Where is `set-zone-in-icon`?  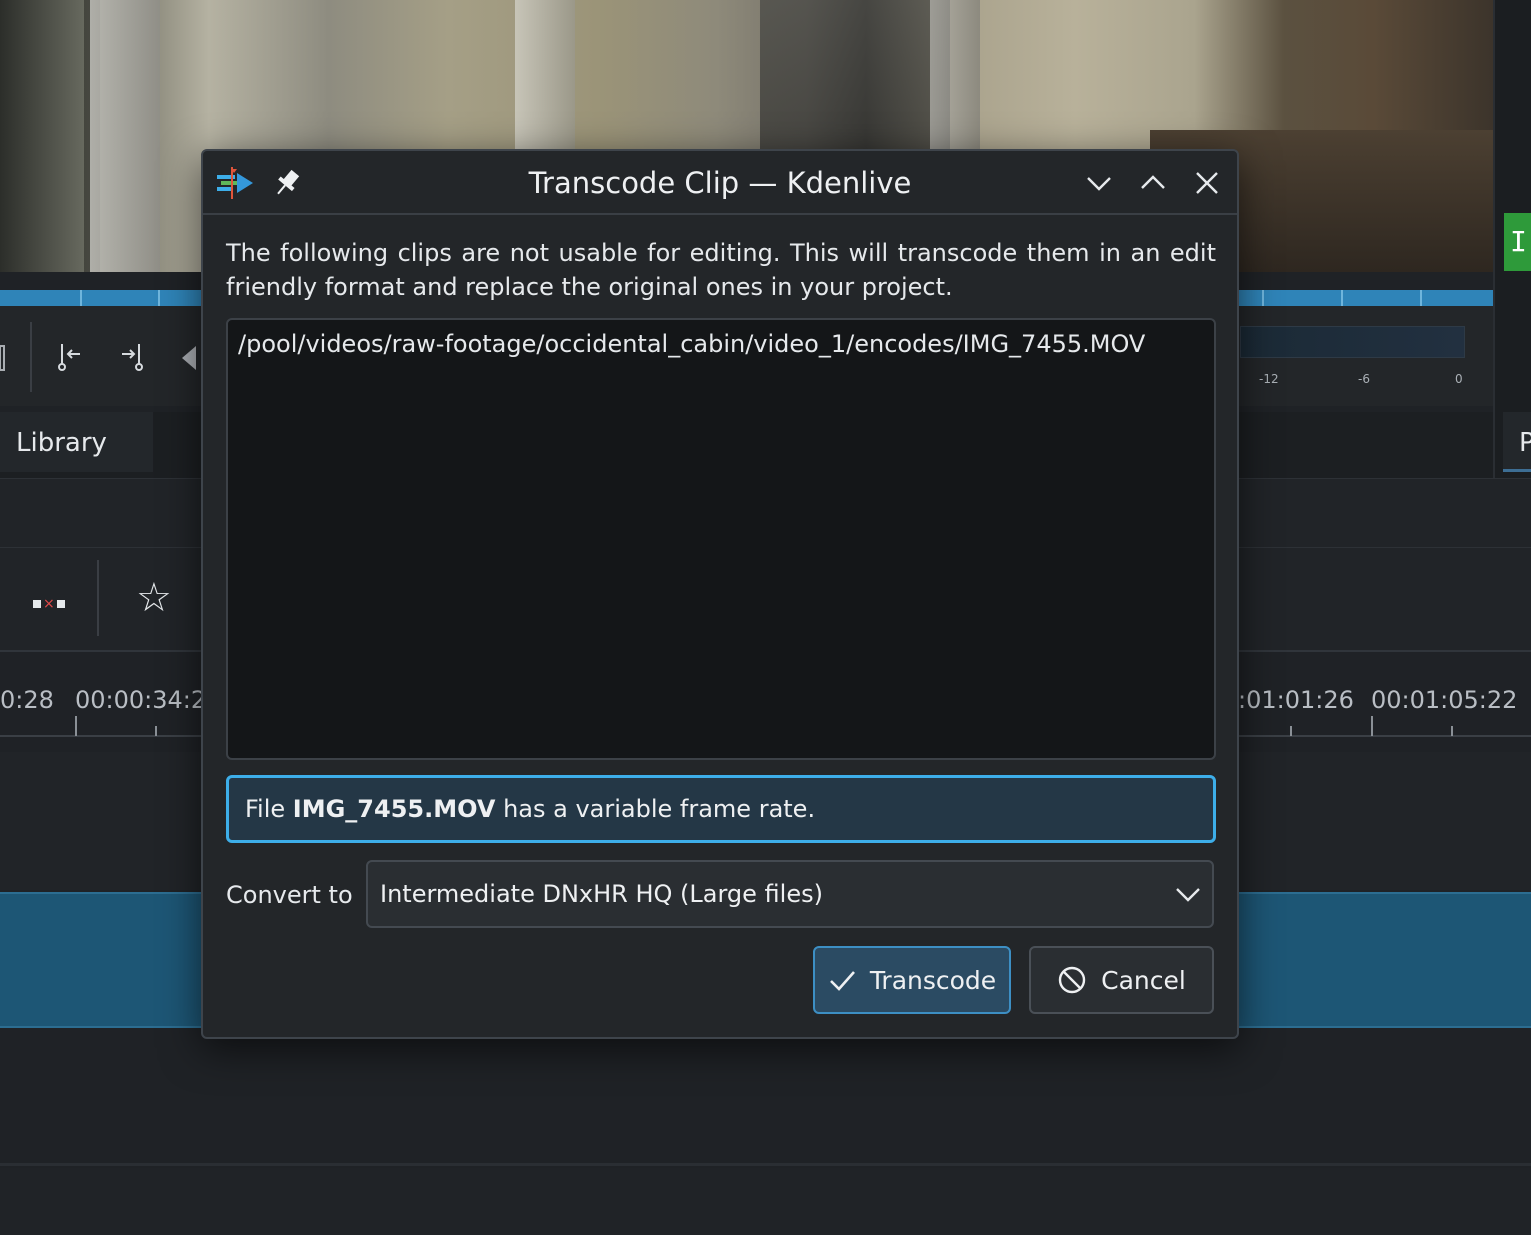 set-zone-in-icon is located at coordinates (70, 357).